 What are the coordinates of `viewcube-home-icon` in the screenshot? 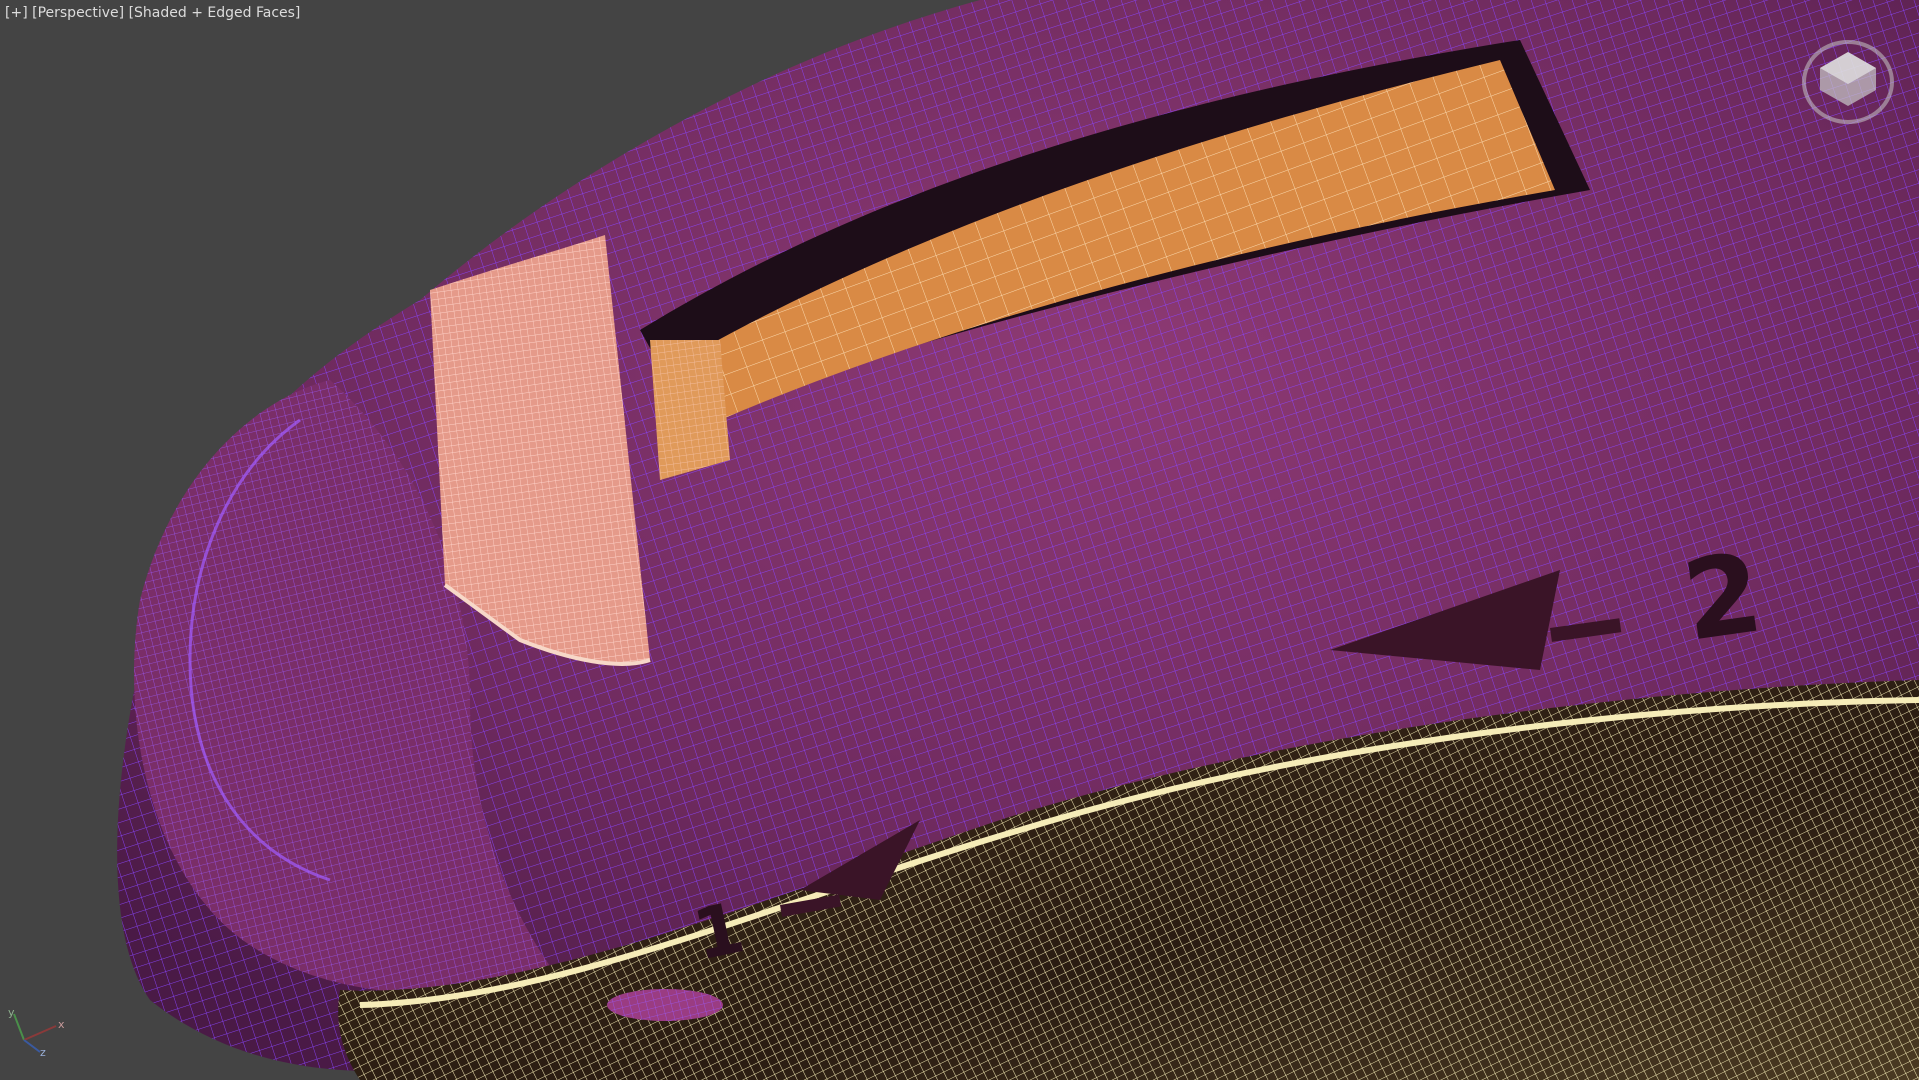 It's located at (1848, 82).